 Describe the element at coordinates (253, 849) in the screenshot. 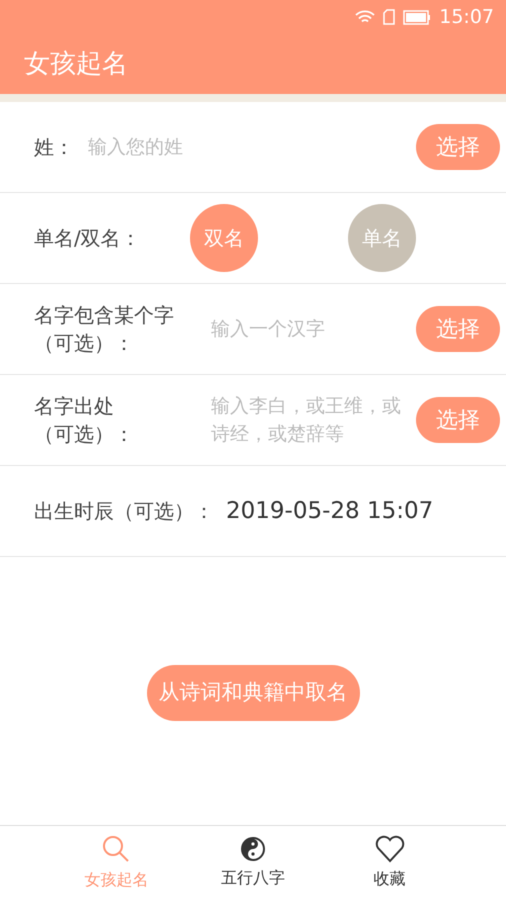

I see `yin-yang-icon` at that location.